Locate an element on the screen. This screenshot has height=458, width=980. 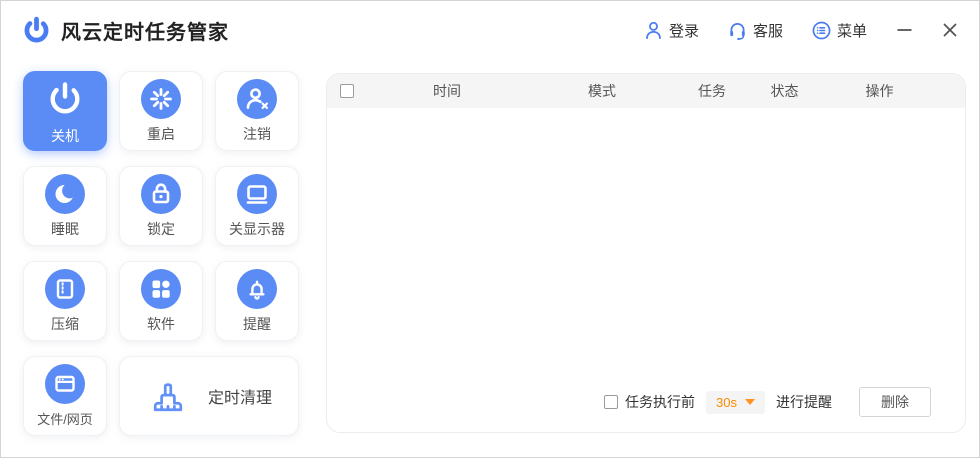
remind-before-label: 任务执行前 is located at coordinates (660, 402).